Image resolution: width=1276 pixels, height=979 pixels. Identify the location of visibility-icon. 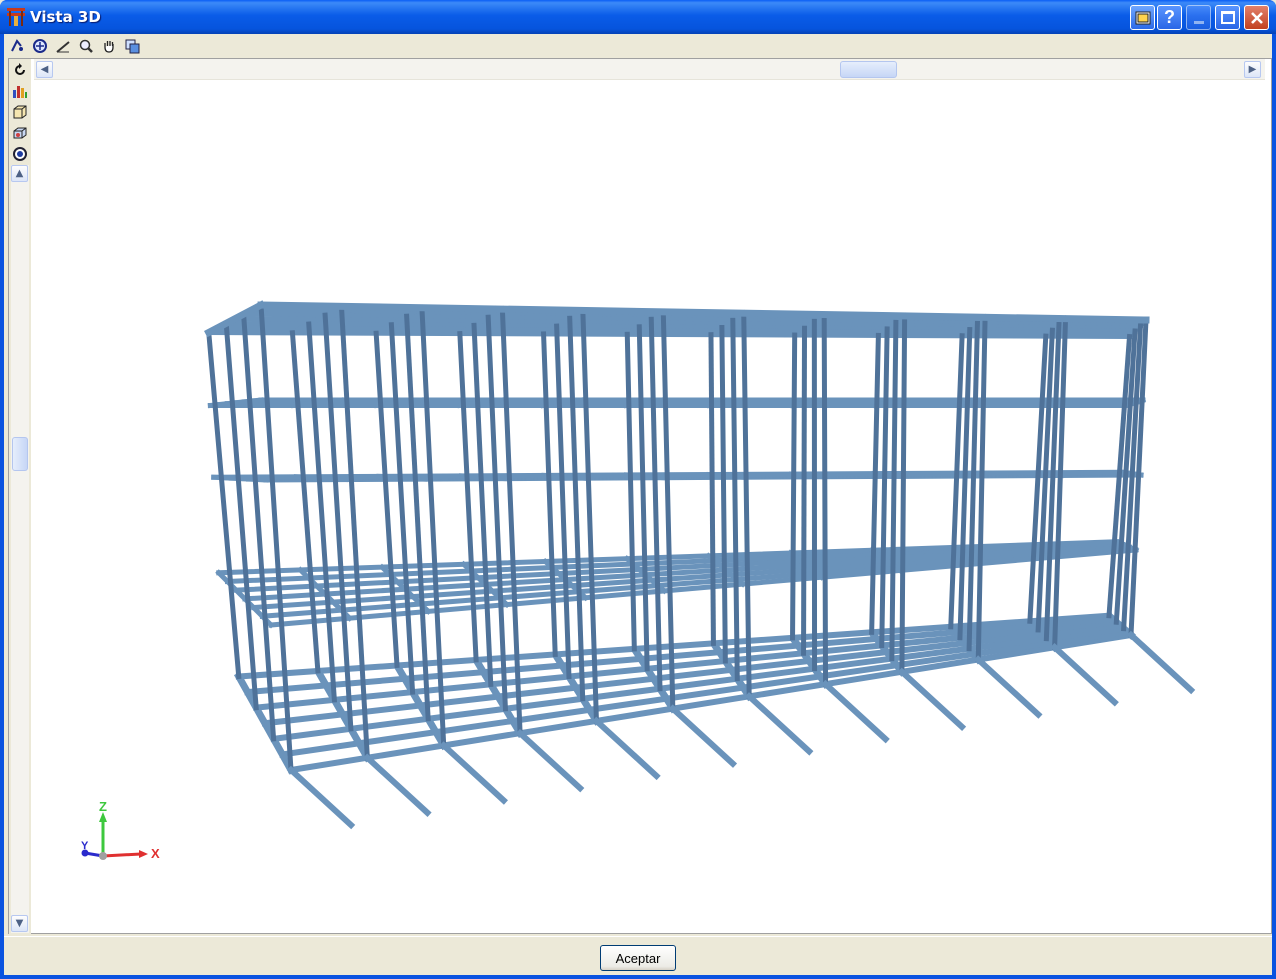
(20, 154).